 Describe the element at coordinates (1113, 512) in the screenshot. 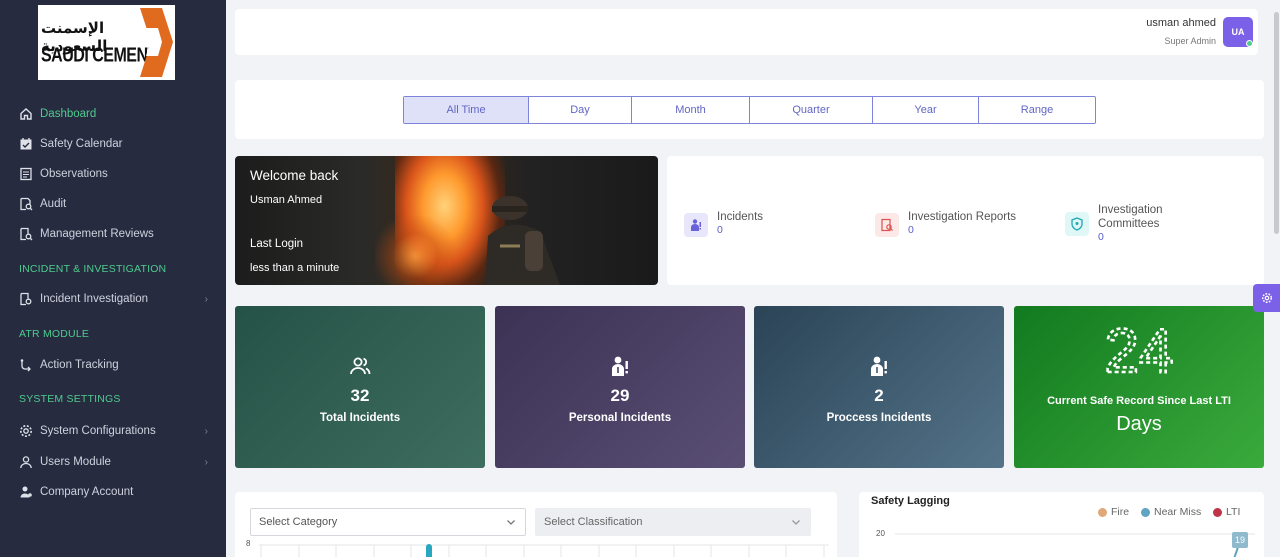

I see `legend-fire: Fire` at that location.